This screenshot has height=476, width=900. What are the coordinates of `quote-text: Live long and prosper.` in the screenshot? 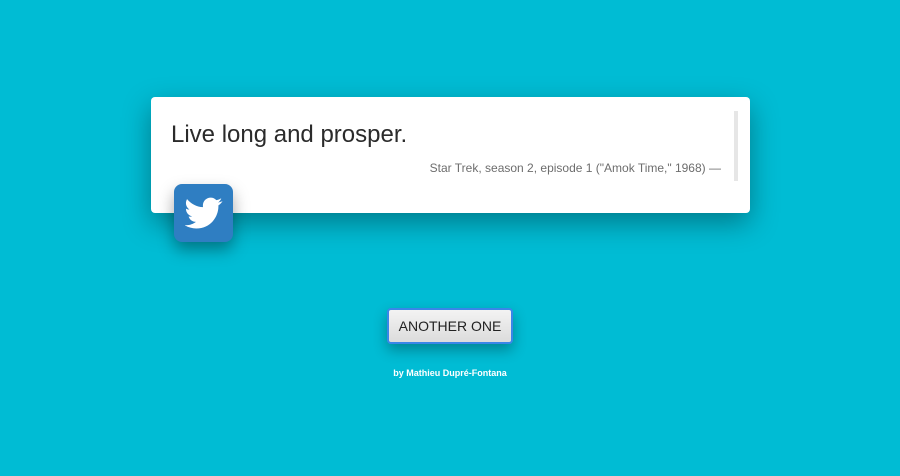 It's located at (289, 134).